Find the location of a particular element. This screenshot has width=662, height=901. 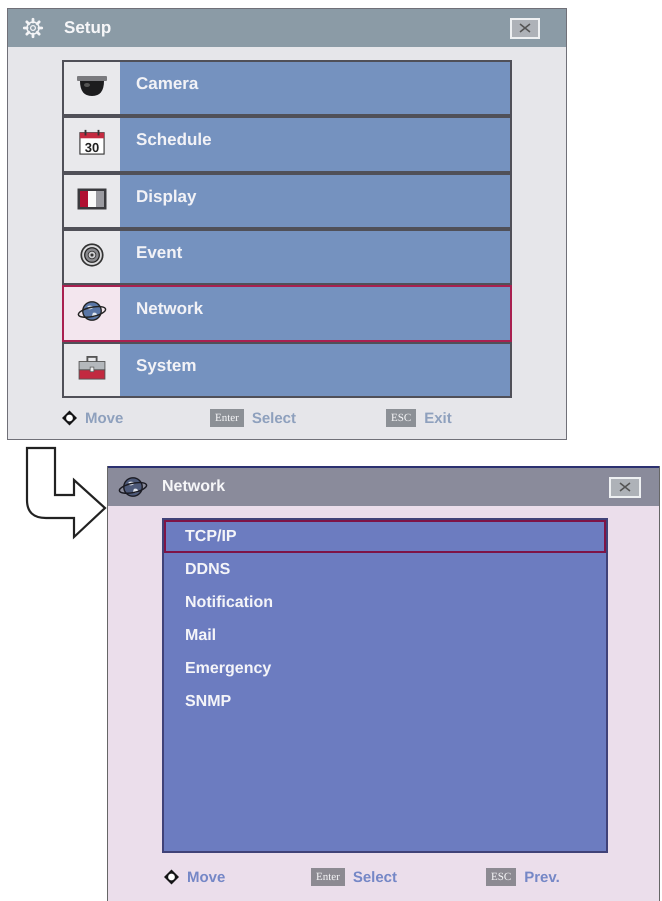

menu-item: System is located at coordinates (287, 370).